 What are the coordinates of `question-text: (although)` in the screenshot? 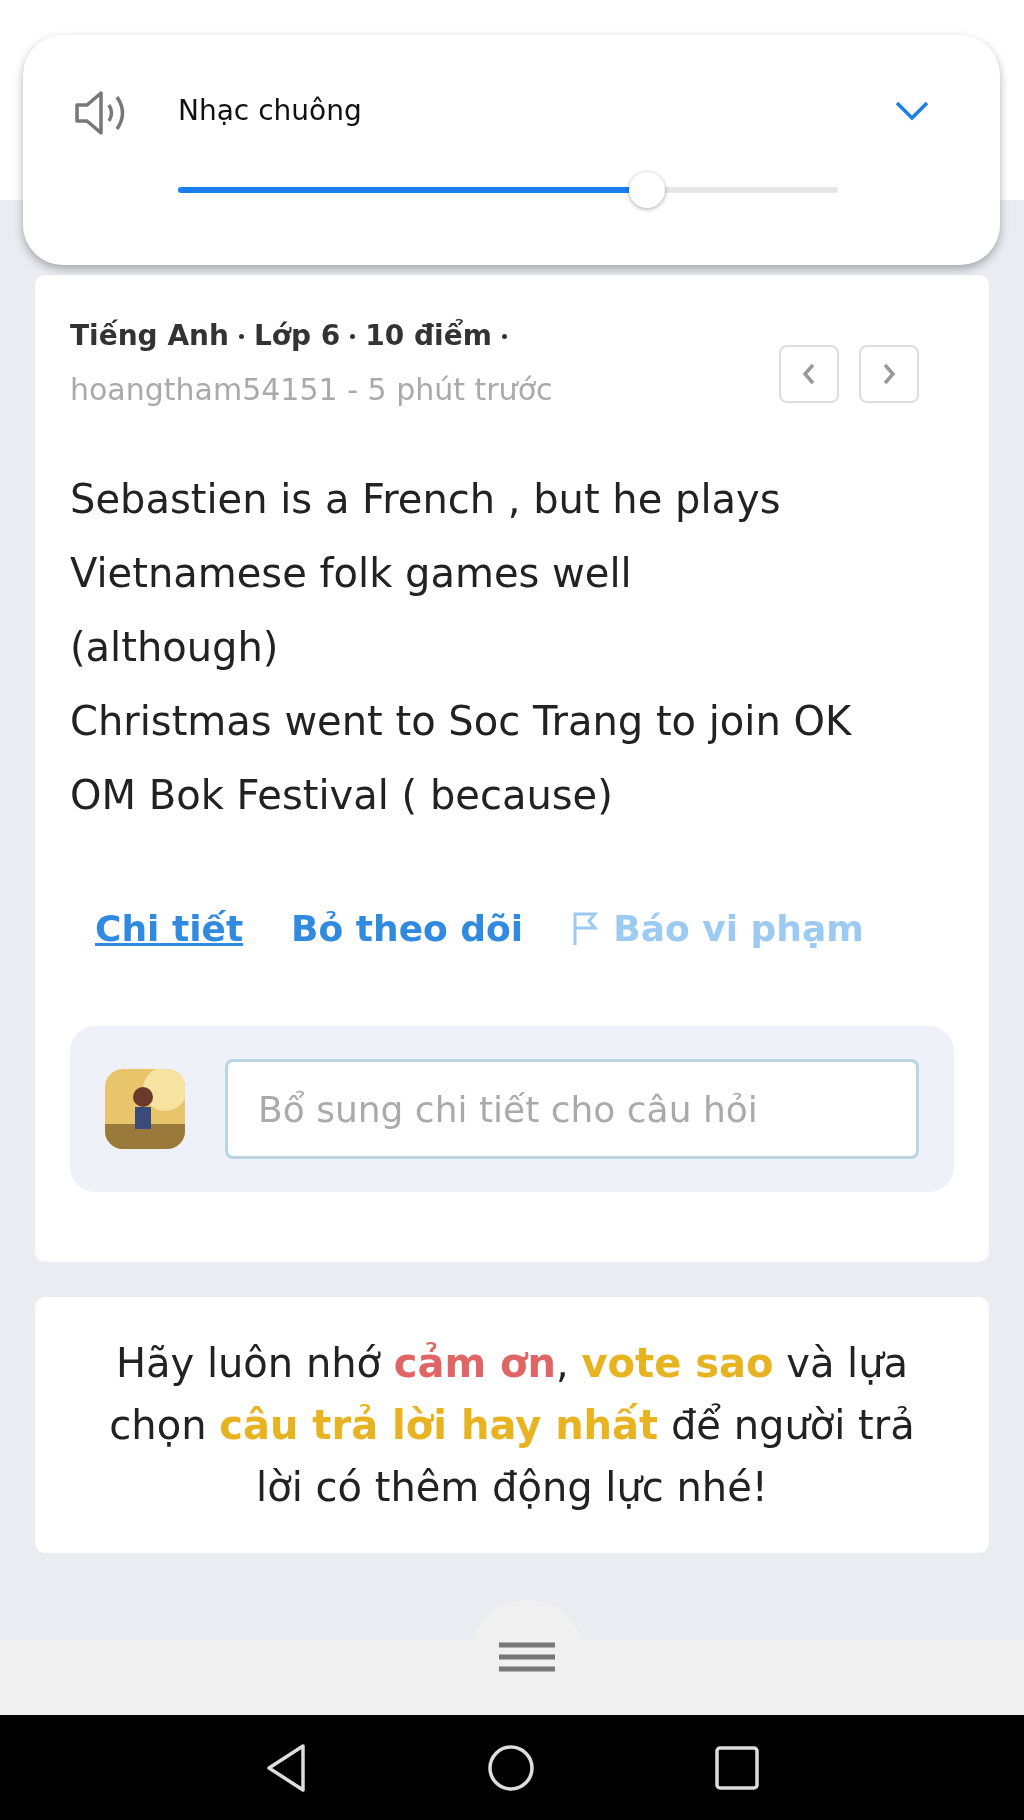 It's located at (175, 647).